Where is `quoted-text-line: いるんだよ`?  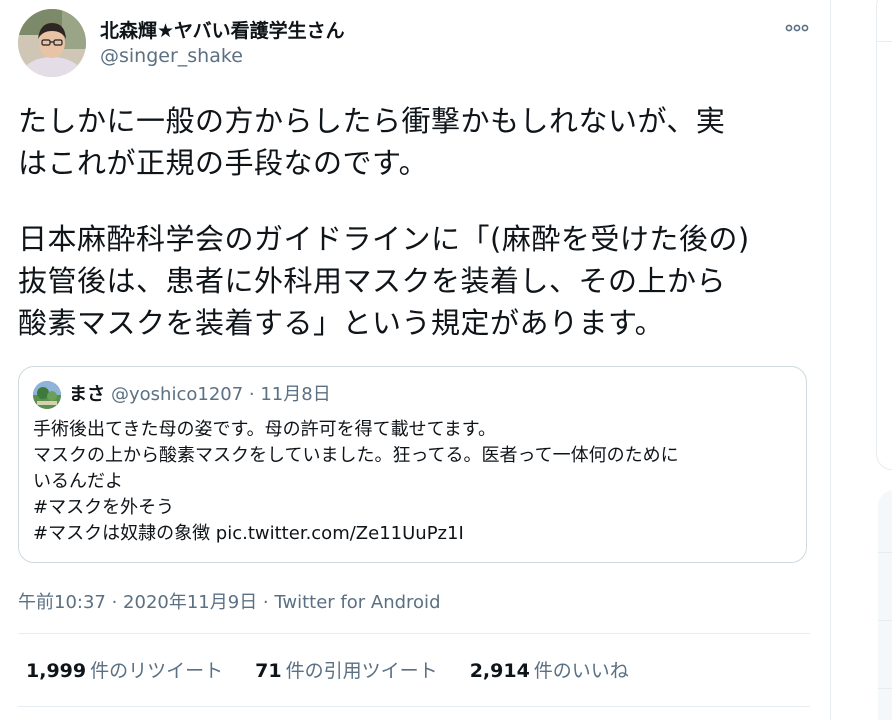 quoted-text-line: いるんだよ is located at coordinates (78, 481).